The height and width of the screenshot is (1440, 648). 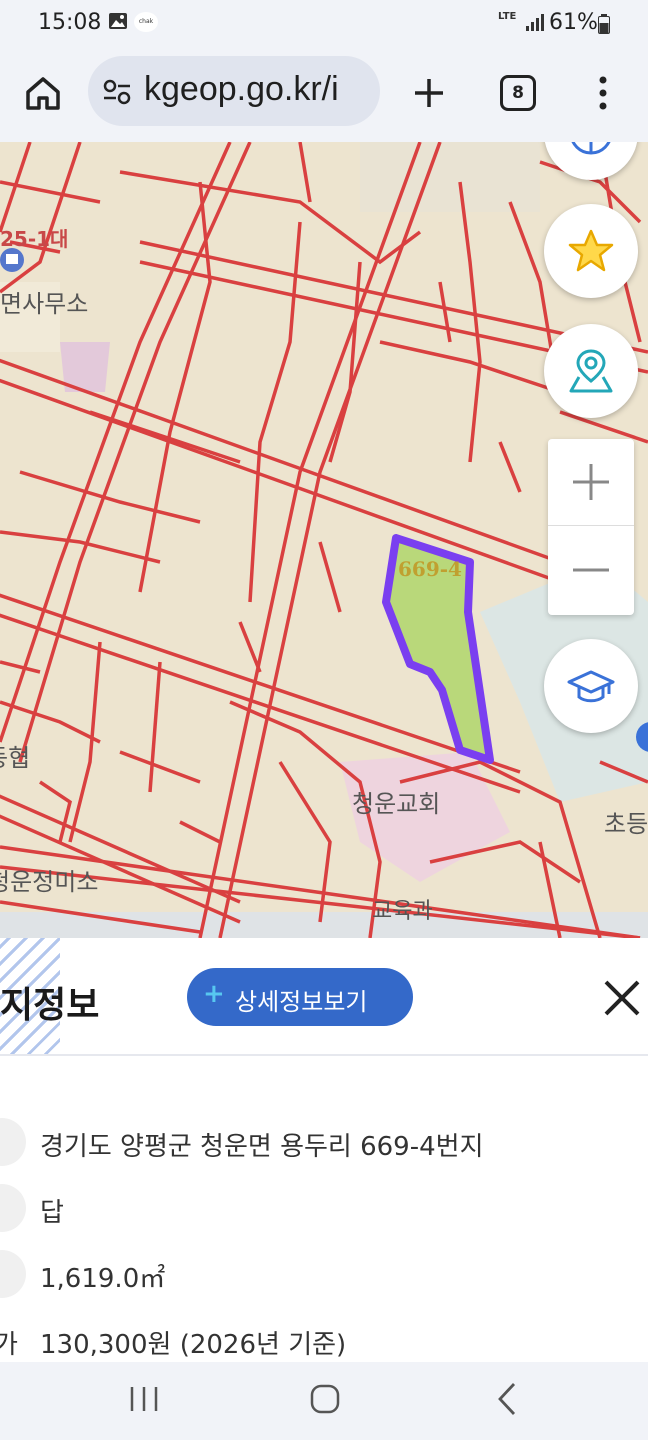 What do you see at coordinates (507, 16) in the screenshot?
I see `lte-indicator: LTE` at bounding box center [507, 16].